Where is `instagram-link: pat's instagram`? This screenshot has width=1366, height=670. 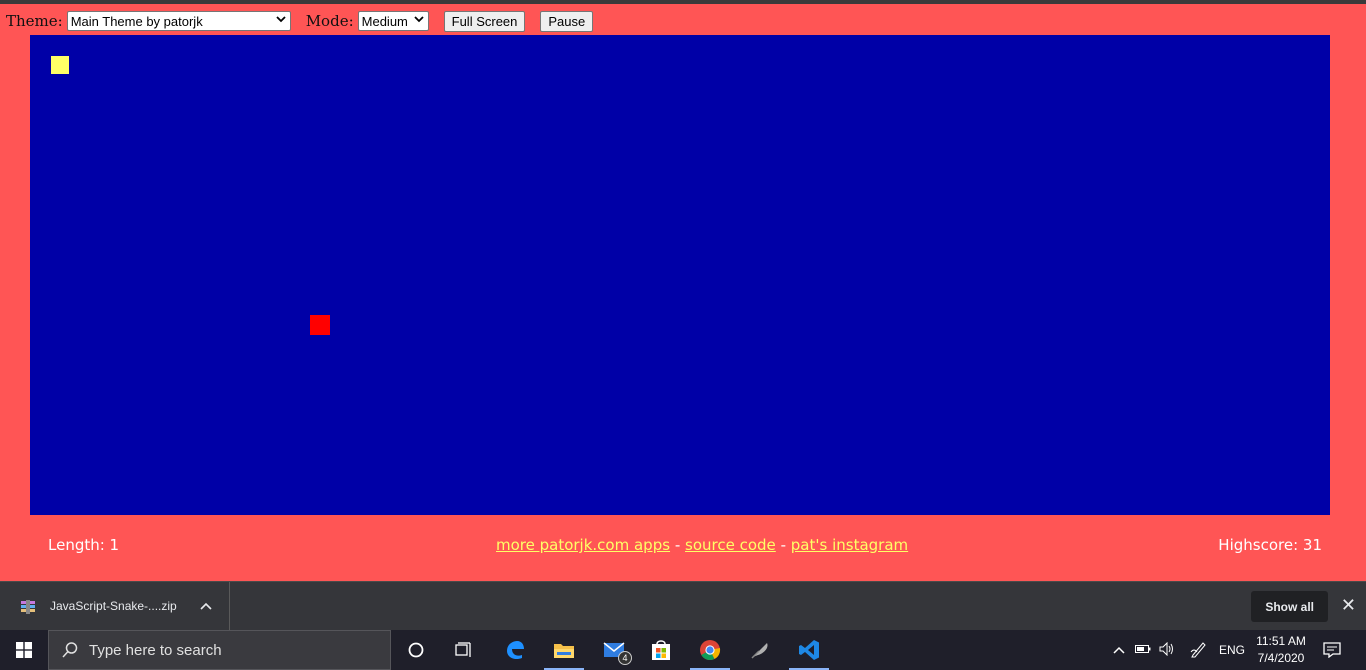 instagram-link: pat's instagram is located at coordinates (849, 545).